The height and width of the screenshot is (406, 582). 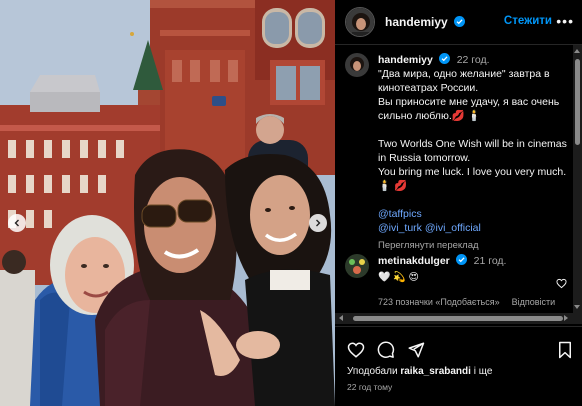 I want to click on carousel-prev-button, so click(x=17, y=223).